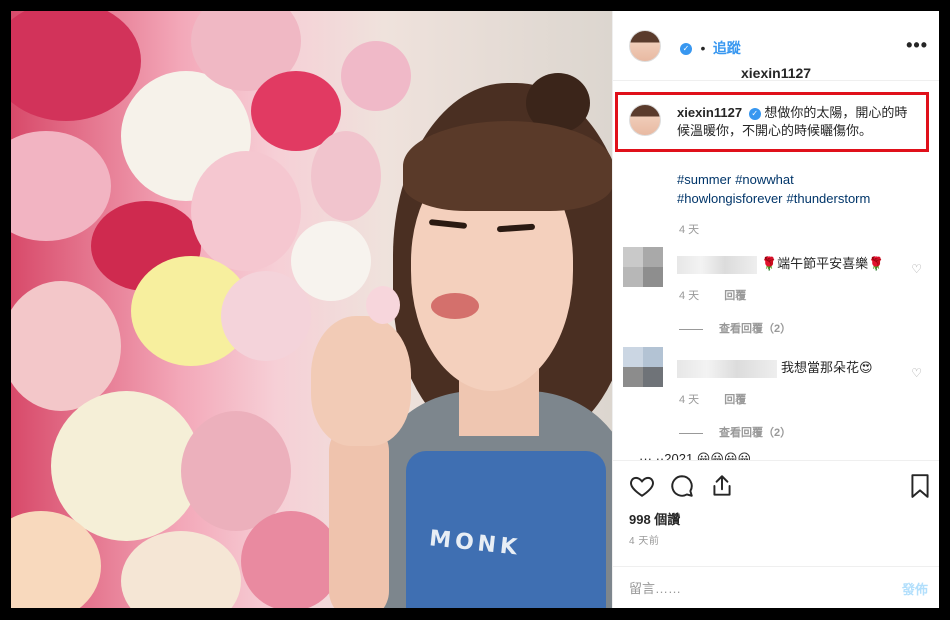  Describe the element at coordinates (642, 486) in the screenshot. I see `heart-icon` at that location.